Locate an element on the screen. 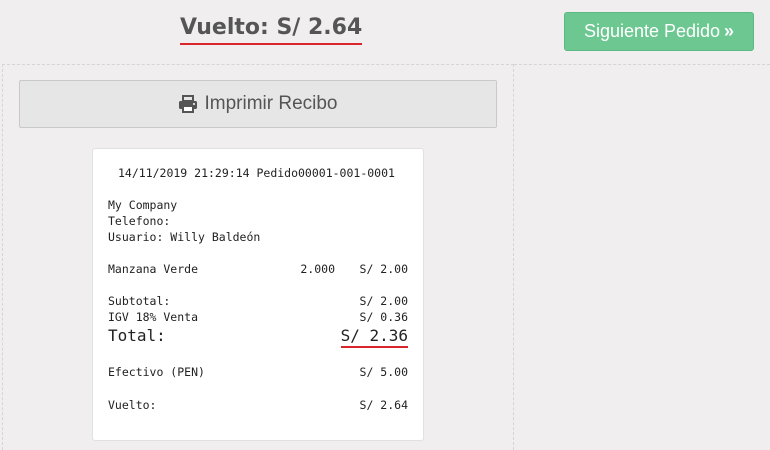  receipt-change-value: S/ 2.64 is located at coordinates (383, 405).